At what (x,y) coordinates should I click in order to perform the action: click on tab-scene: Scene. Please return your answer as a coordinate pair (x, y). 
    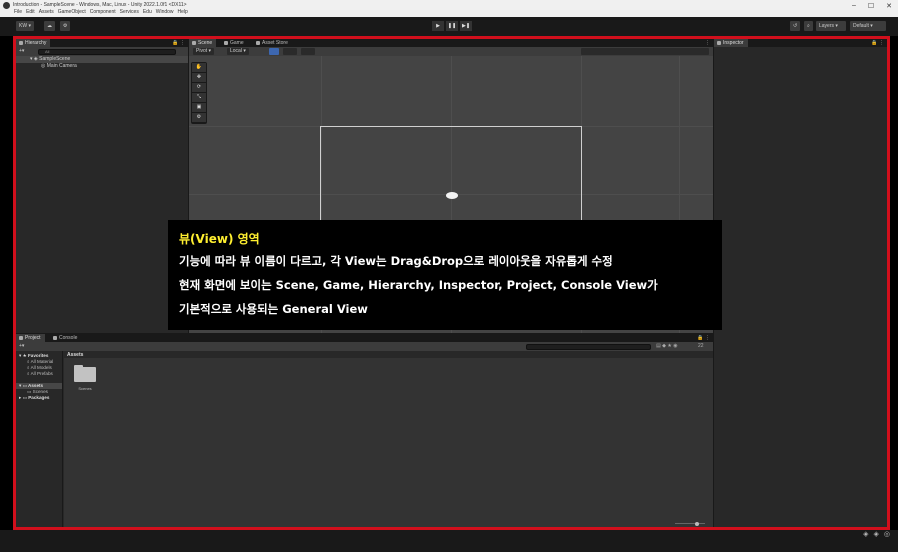
    Looking at the image, I should click on (203, 43).